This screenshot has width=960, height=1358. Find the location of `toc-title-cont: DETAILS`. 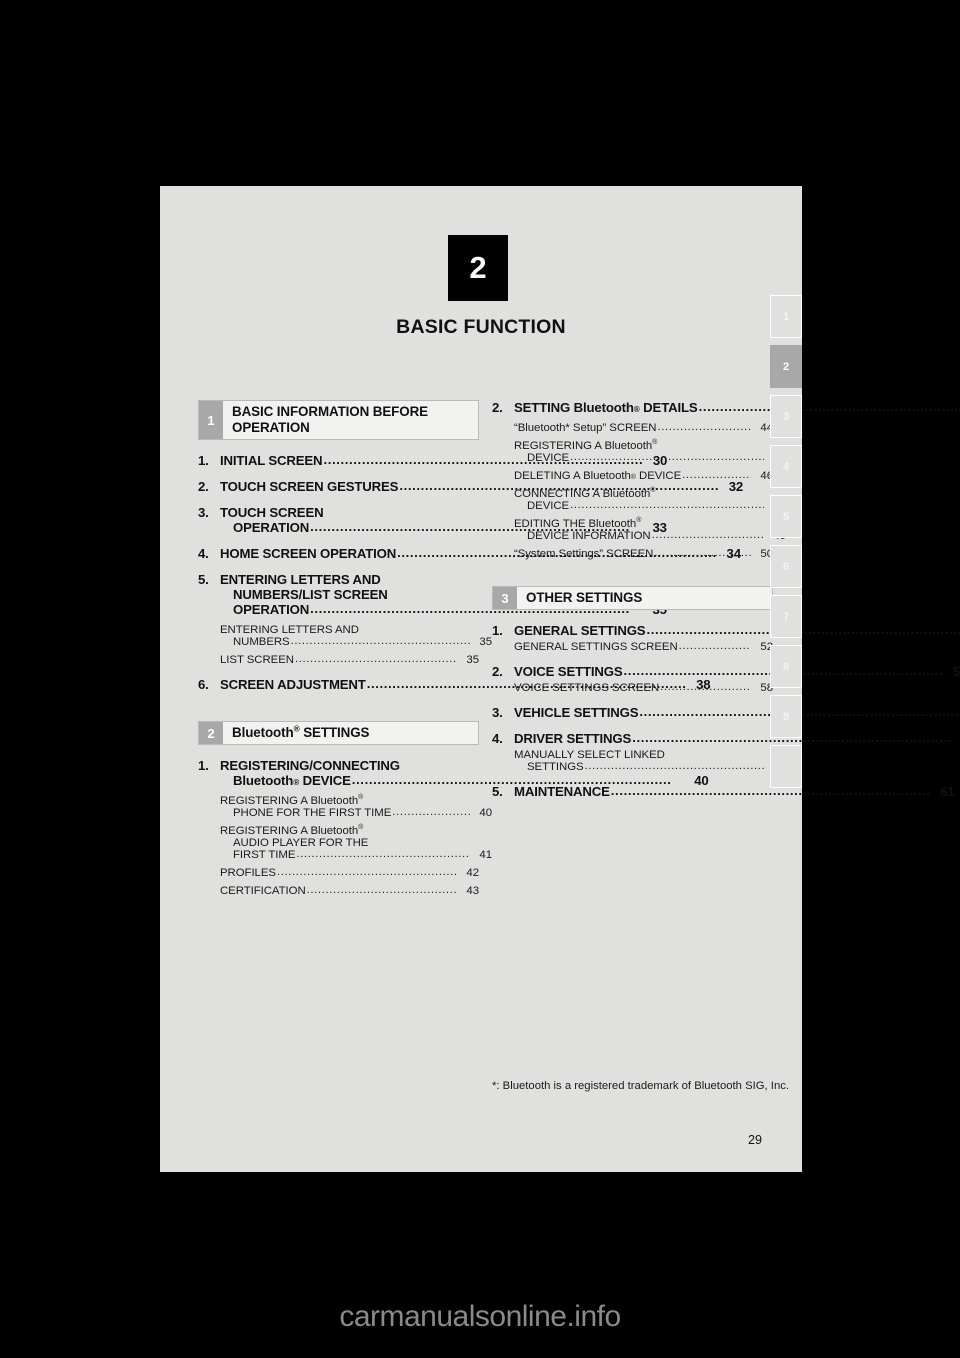

toc-title-cont: DETAILS is located at coordinates (668, 407).